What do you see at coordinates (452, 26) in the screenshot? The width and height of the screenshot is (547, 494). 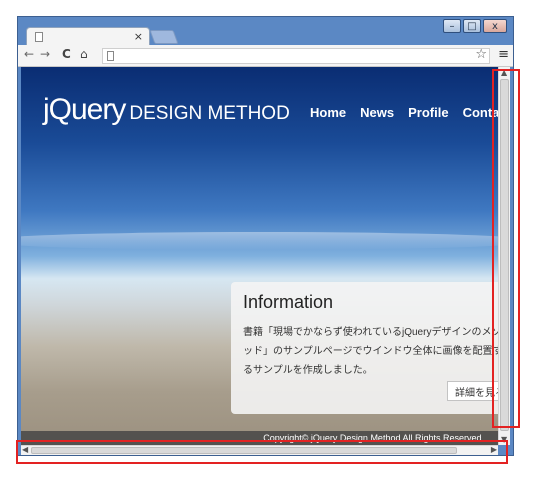 I see `minimize-button: –` at bounding box center [452, 26].